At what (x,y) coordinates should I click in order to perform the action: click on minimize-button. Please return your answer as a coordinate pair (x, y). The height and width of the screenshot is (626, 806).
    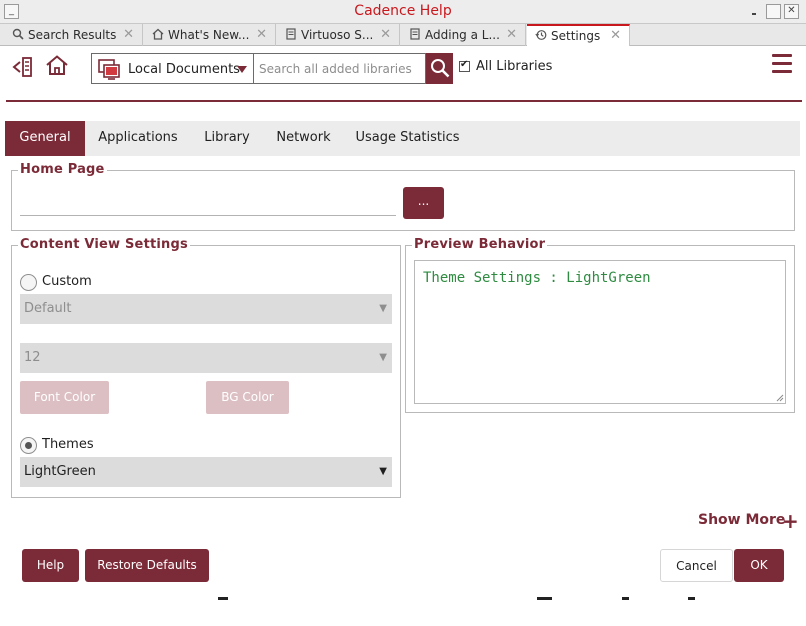
    Looking at the image, I should click on (756, 11).